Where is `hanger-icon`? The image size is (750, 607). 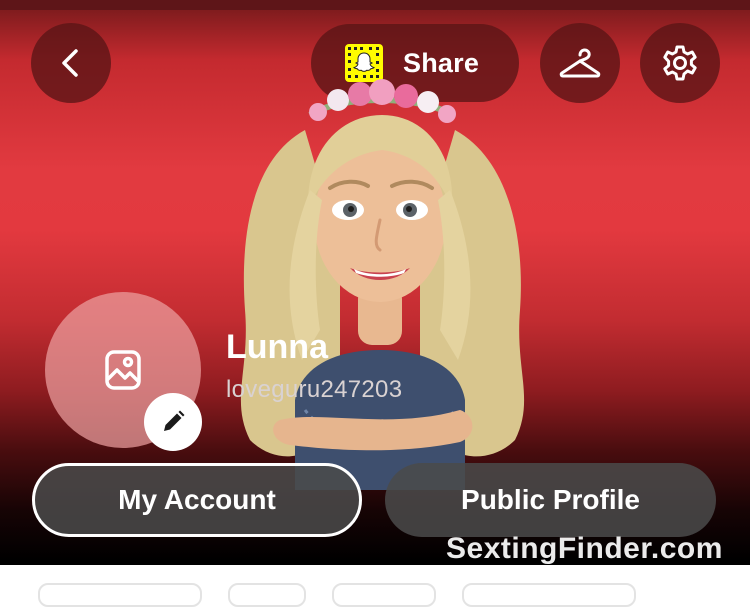
hanger-icon is located at coordinates (580, 63).